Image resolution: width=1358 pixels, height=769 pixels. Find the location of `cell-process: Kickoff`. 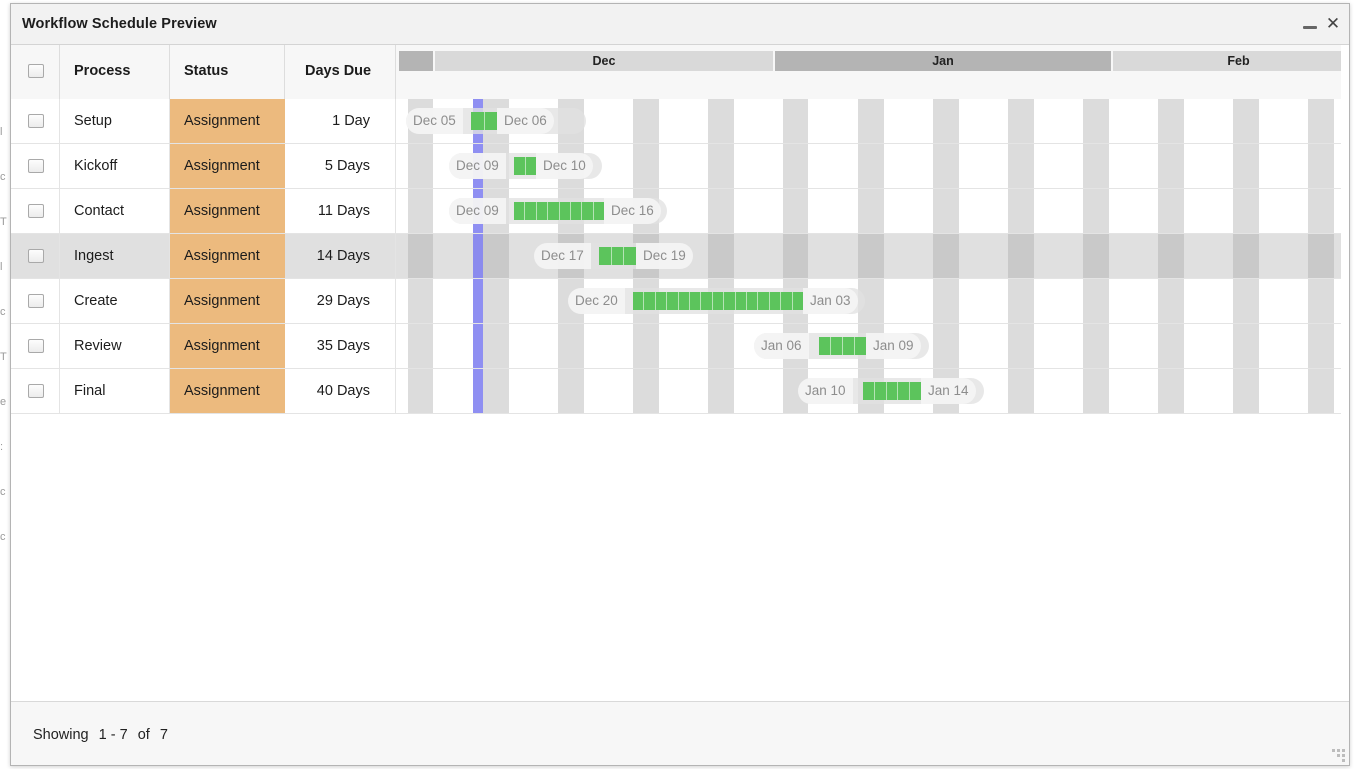

cell-process: Kickoff is located at coordinates (115, 166).